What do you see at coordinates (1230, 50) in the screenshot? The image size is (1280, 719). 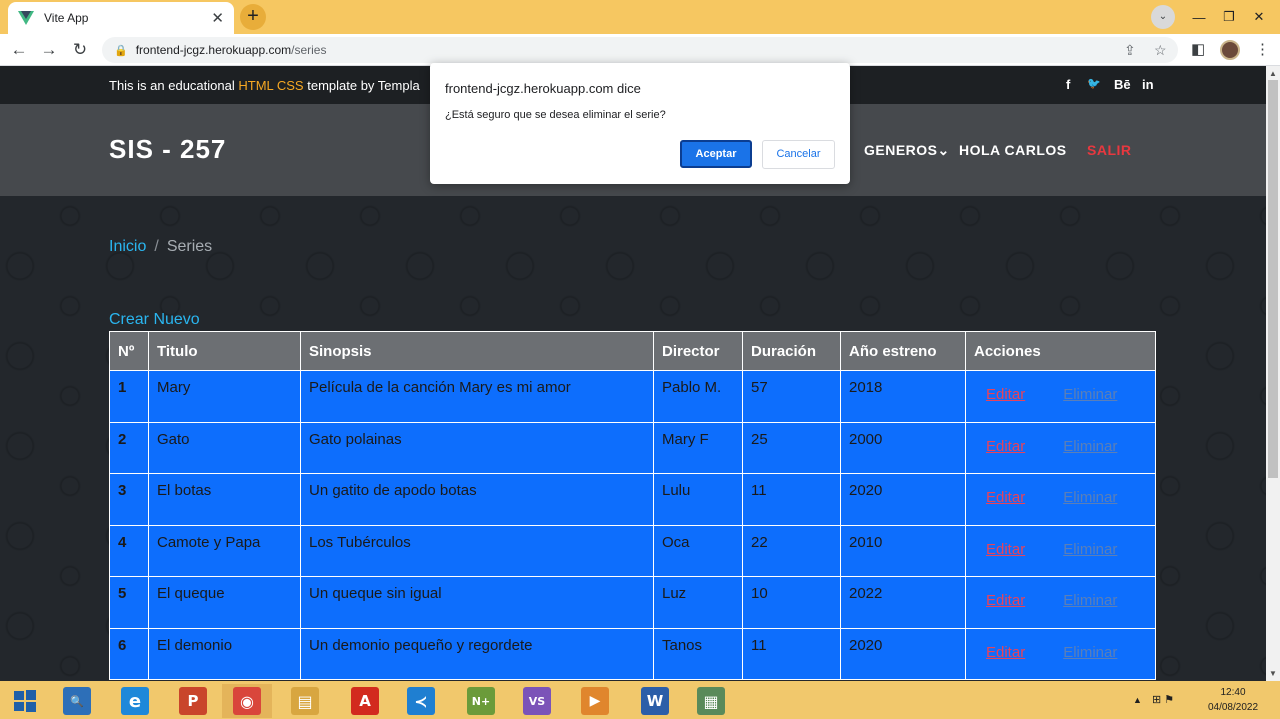 I see `profile-avatar` at bounding box center [1230, 50].